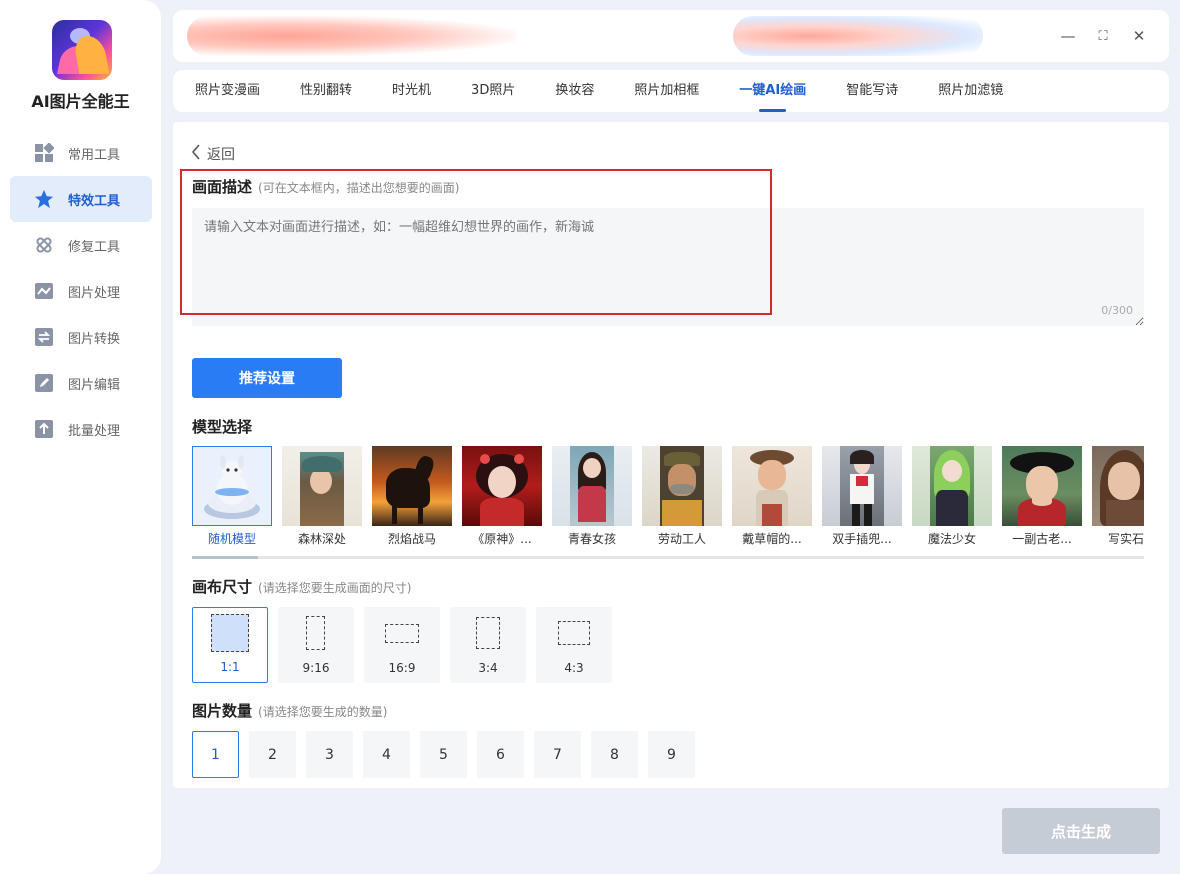 The width and height of the screenshot is (1180, 874). Describe the element at coordinates (215, 754) in the screenshot. I see `count-option: 1` at that location.